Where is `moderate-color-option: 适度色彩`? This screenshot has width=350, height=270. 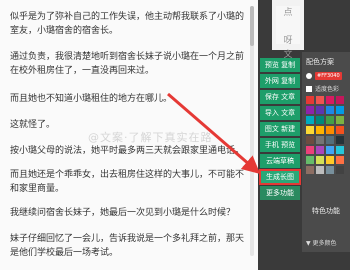 moderate-color-option: 适度色彩 is located at coordinates (322, 88).